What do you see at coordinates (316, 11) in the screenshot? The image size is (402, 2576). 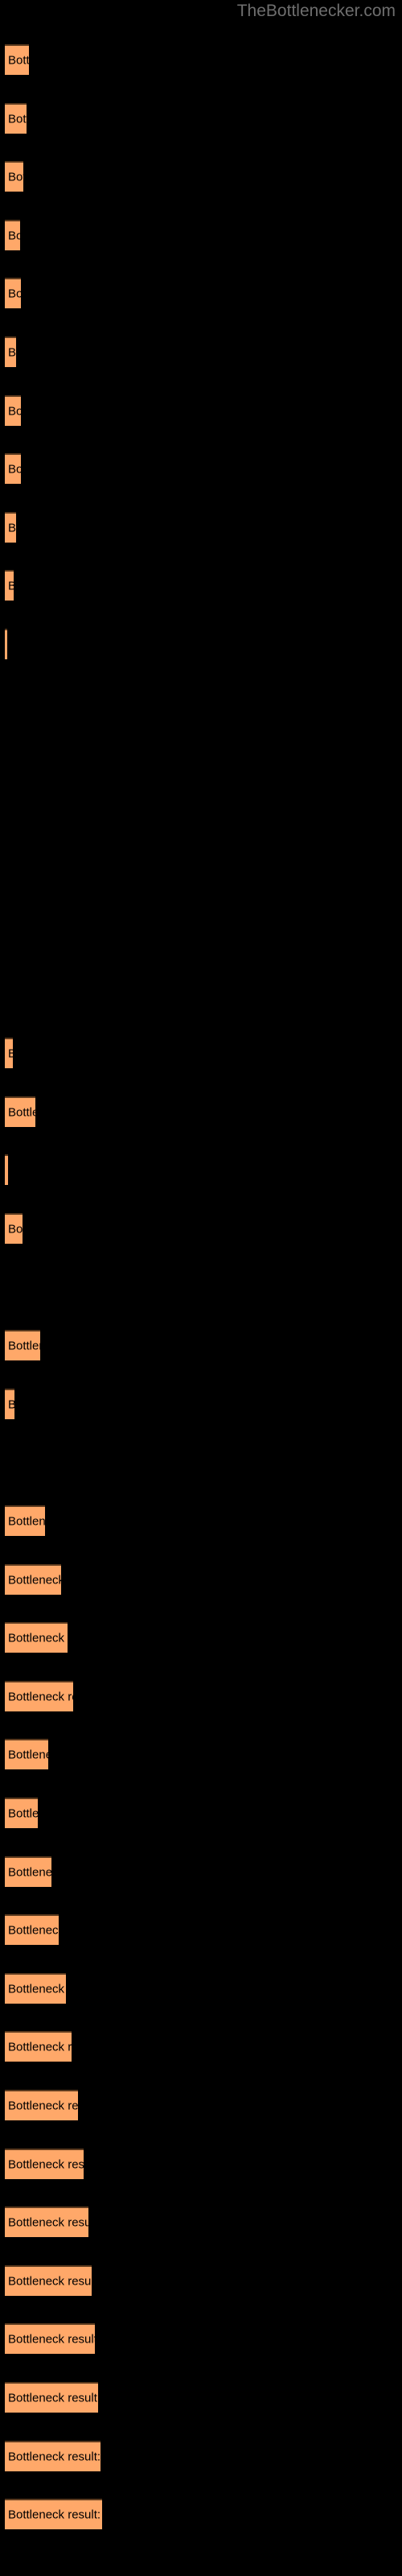 I see `site-watermark: TheBottlenecker.com` at bounding box center [316, 11].